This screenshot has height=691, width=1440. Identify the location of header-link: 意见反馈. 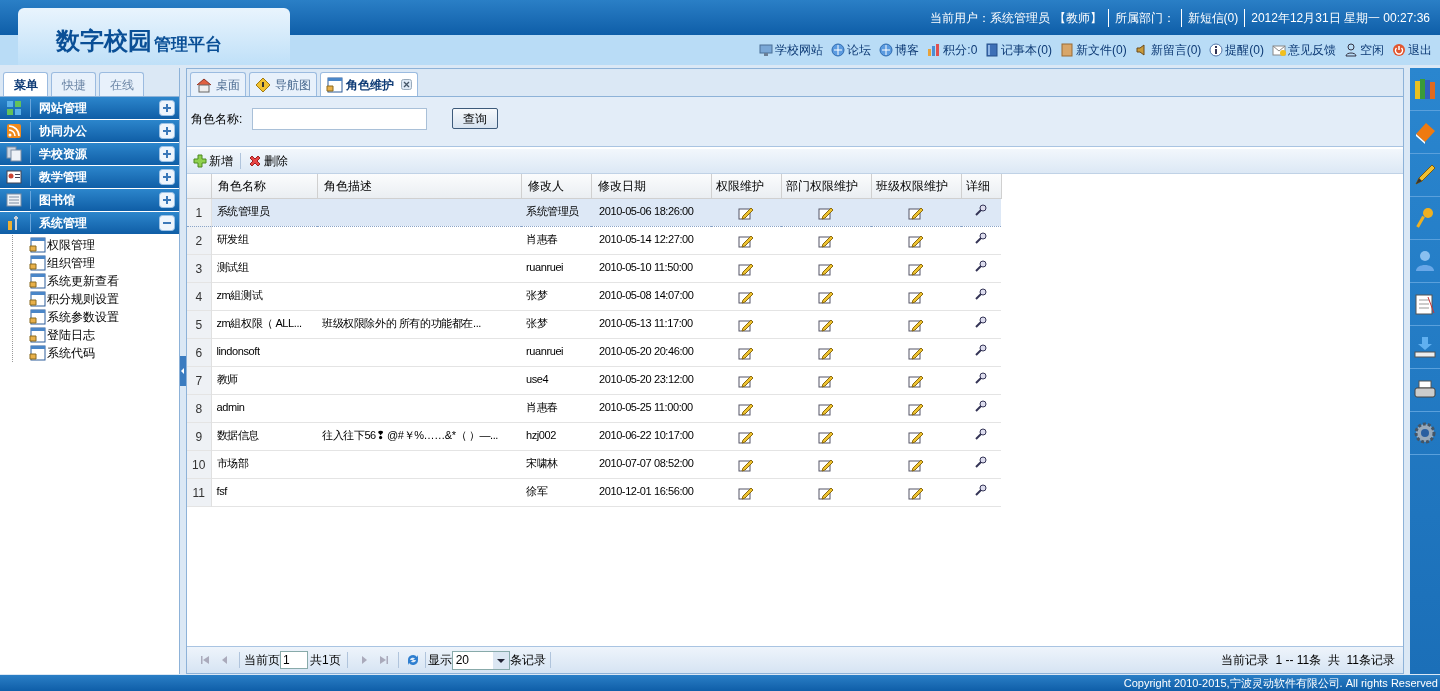
(1304, 50).